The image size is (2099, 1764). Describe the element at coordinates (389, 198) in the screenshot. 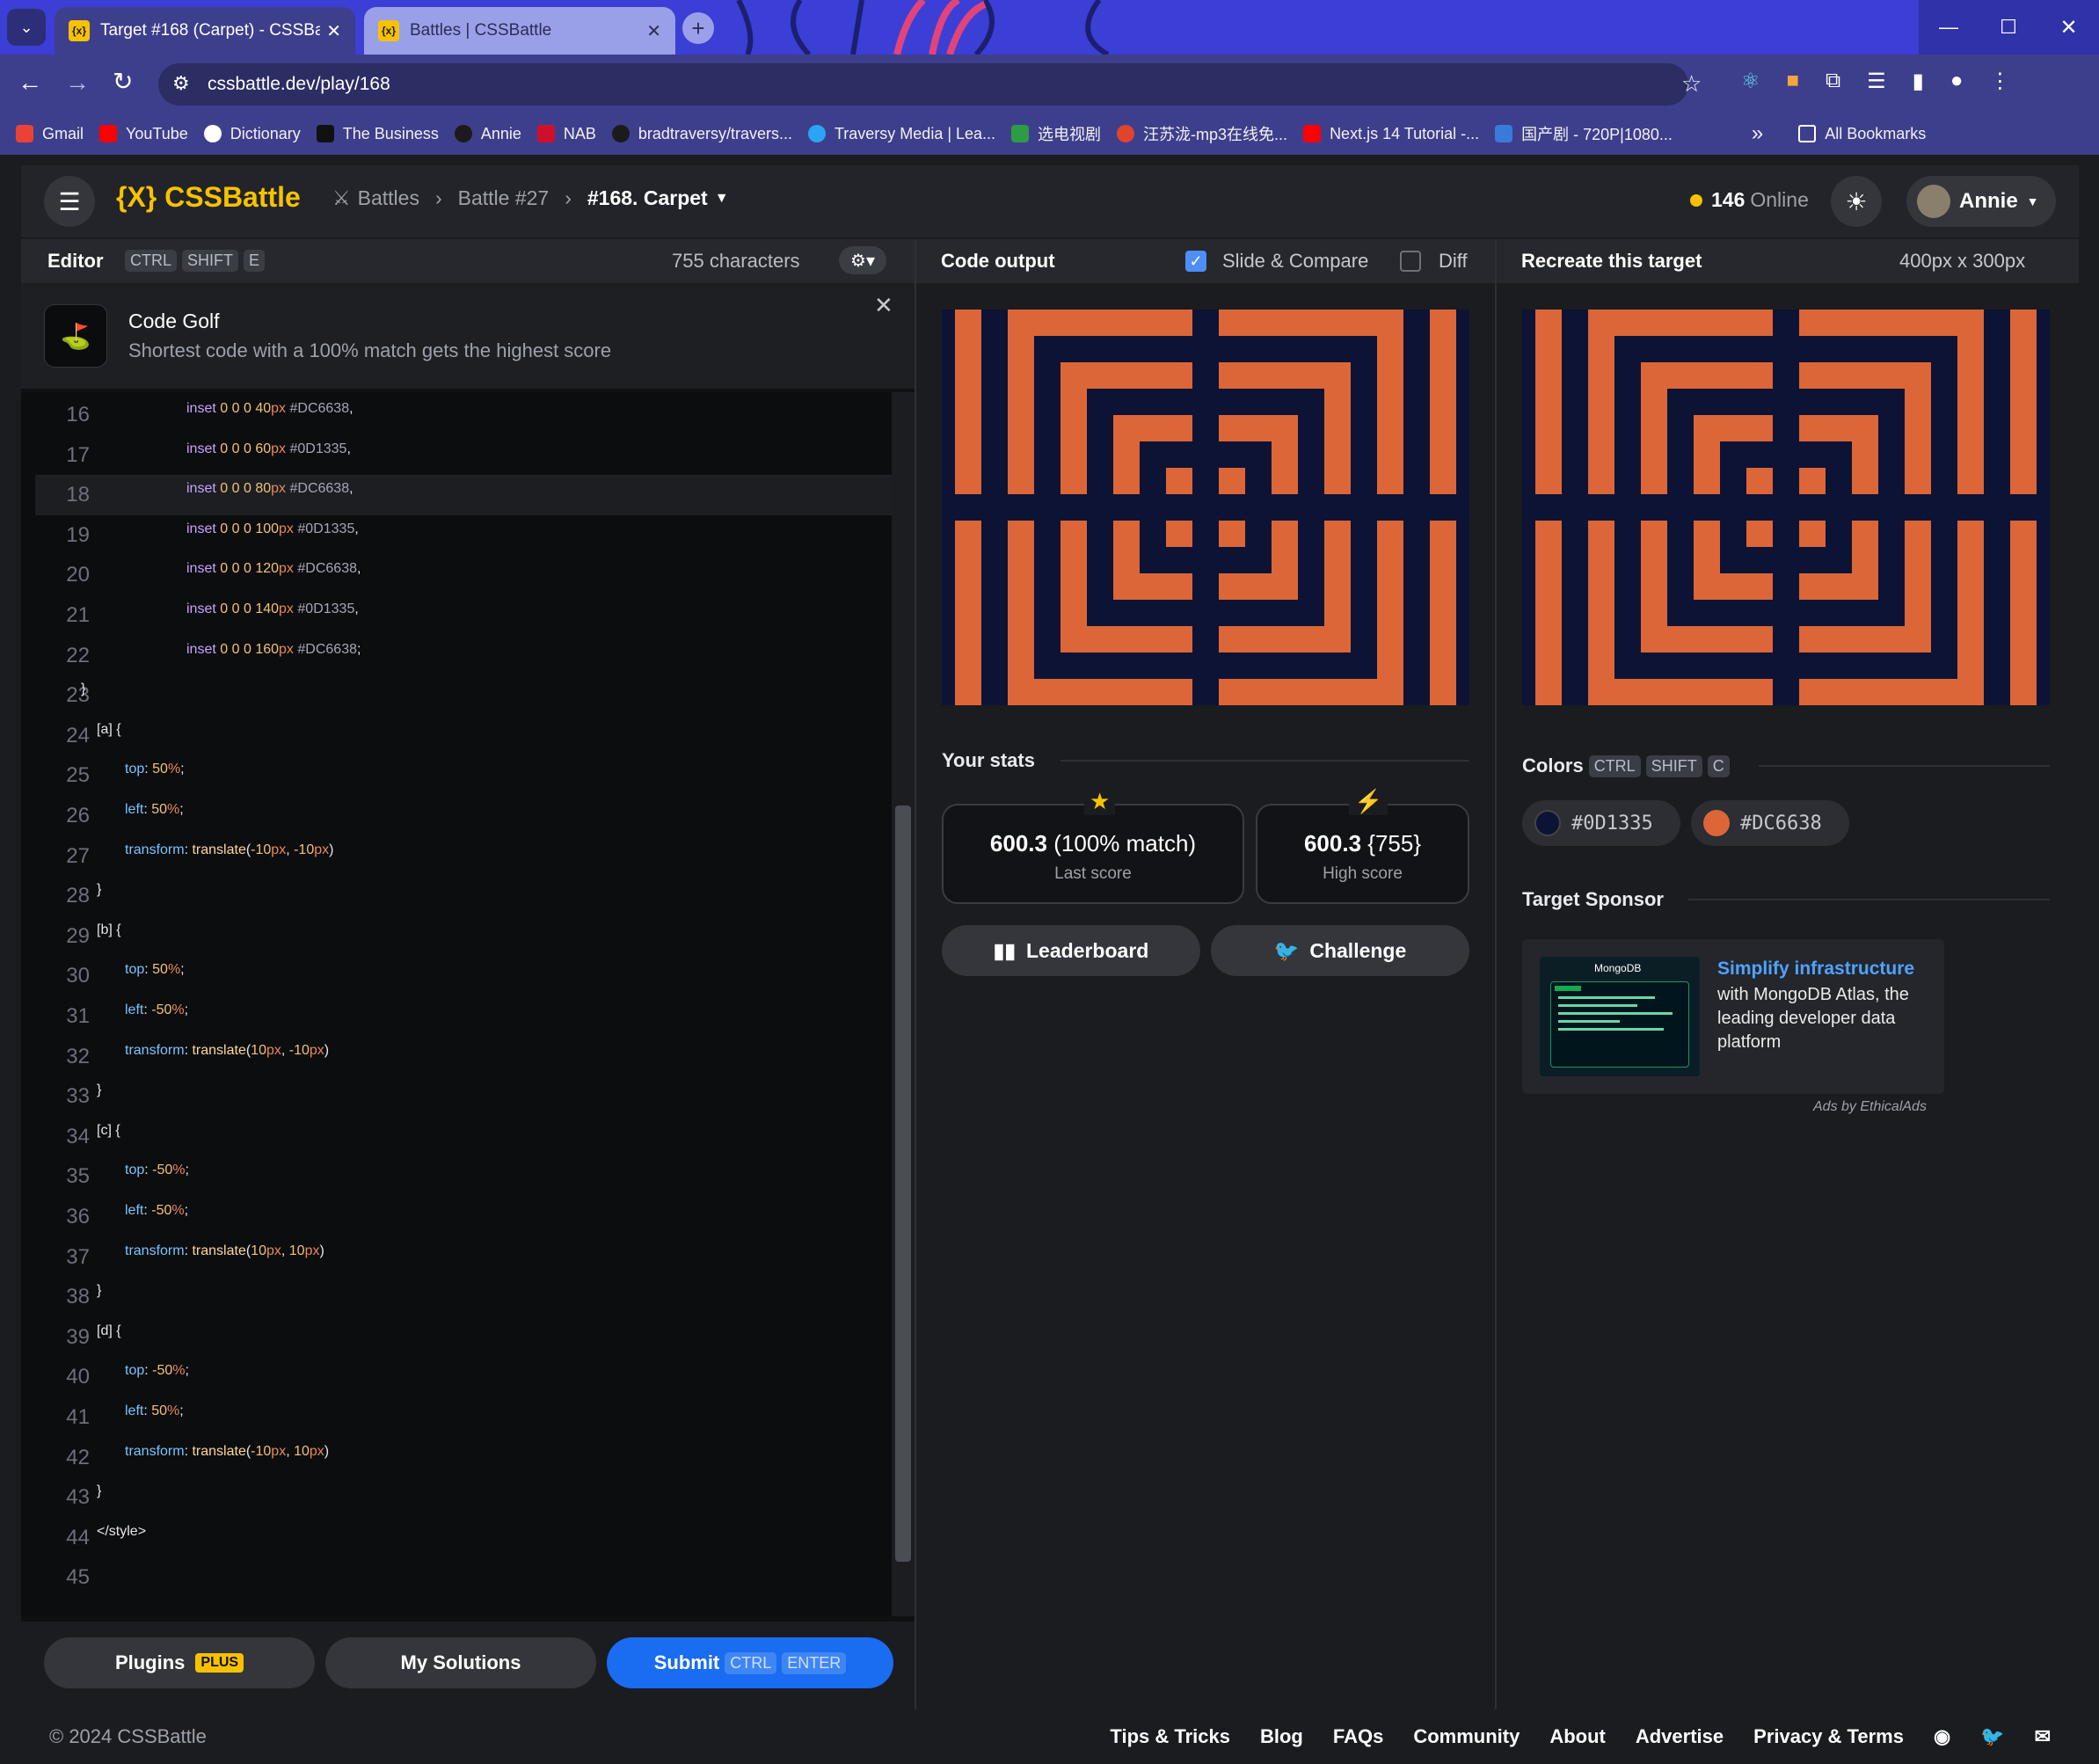

I see `breadcrumb-battles: Battles` at that location.